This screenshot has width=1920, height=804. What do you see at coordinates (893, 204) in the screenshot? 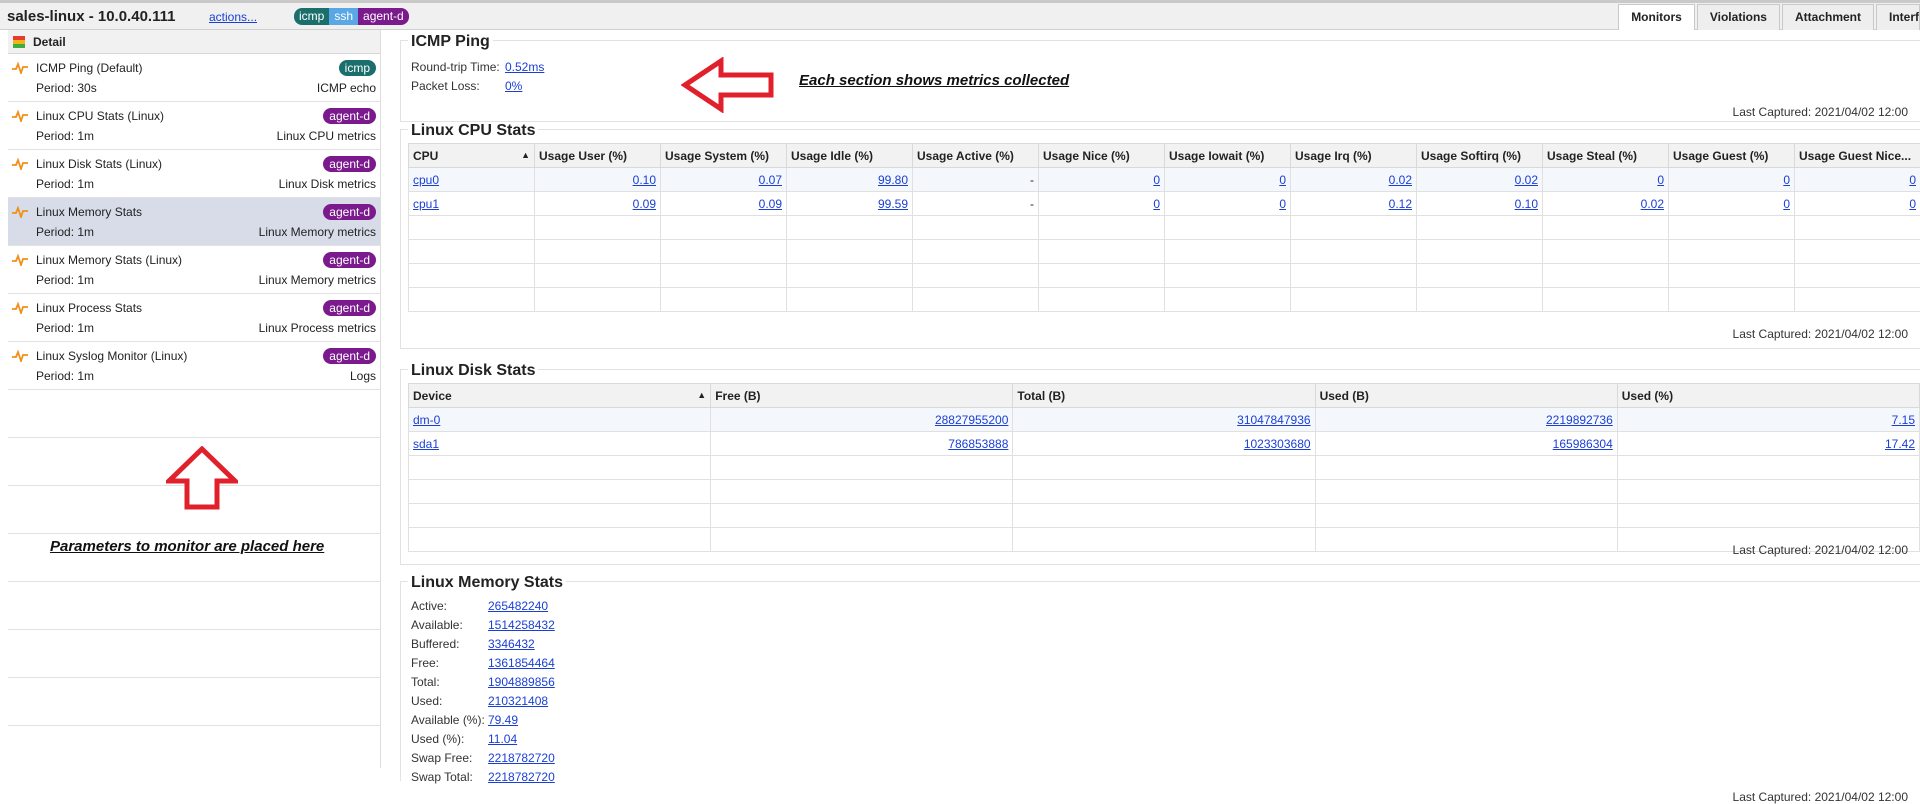
I see `cell-value: 99.59` at bounding box center [893, 204].